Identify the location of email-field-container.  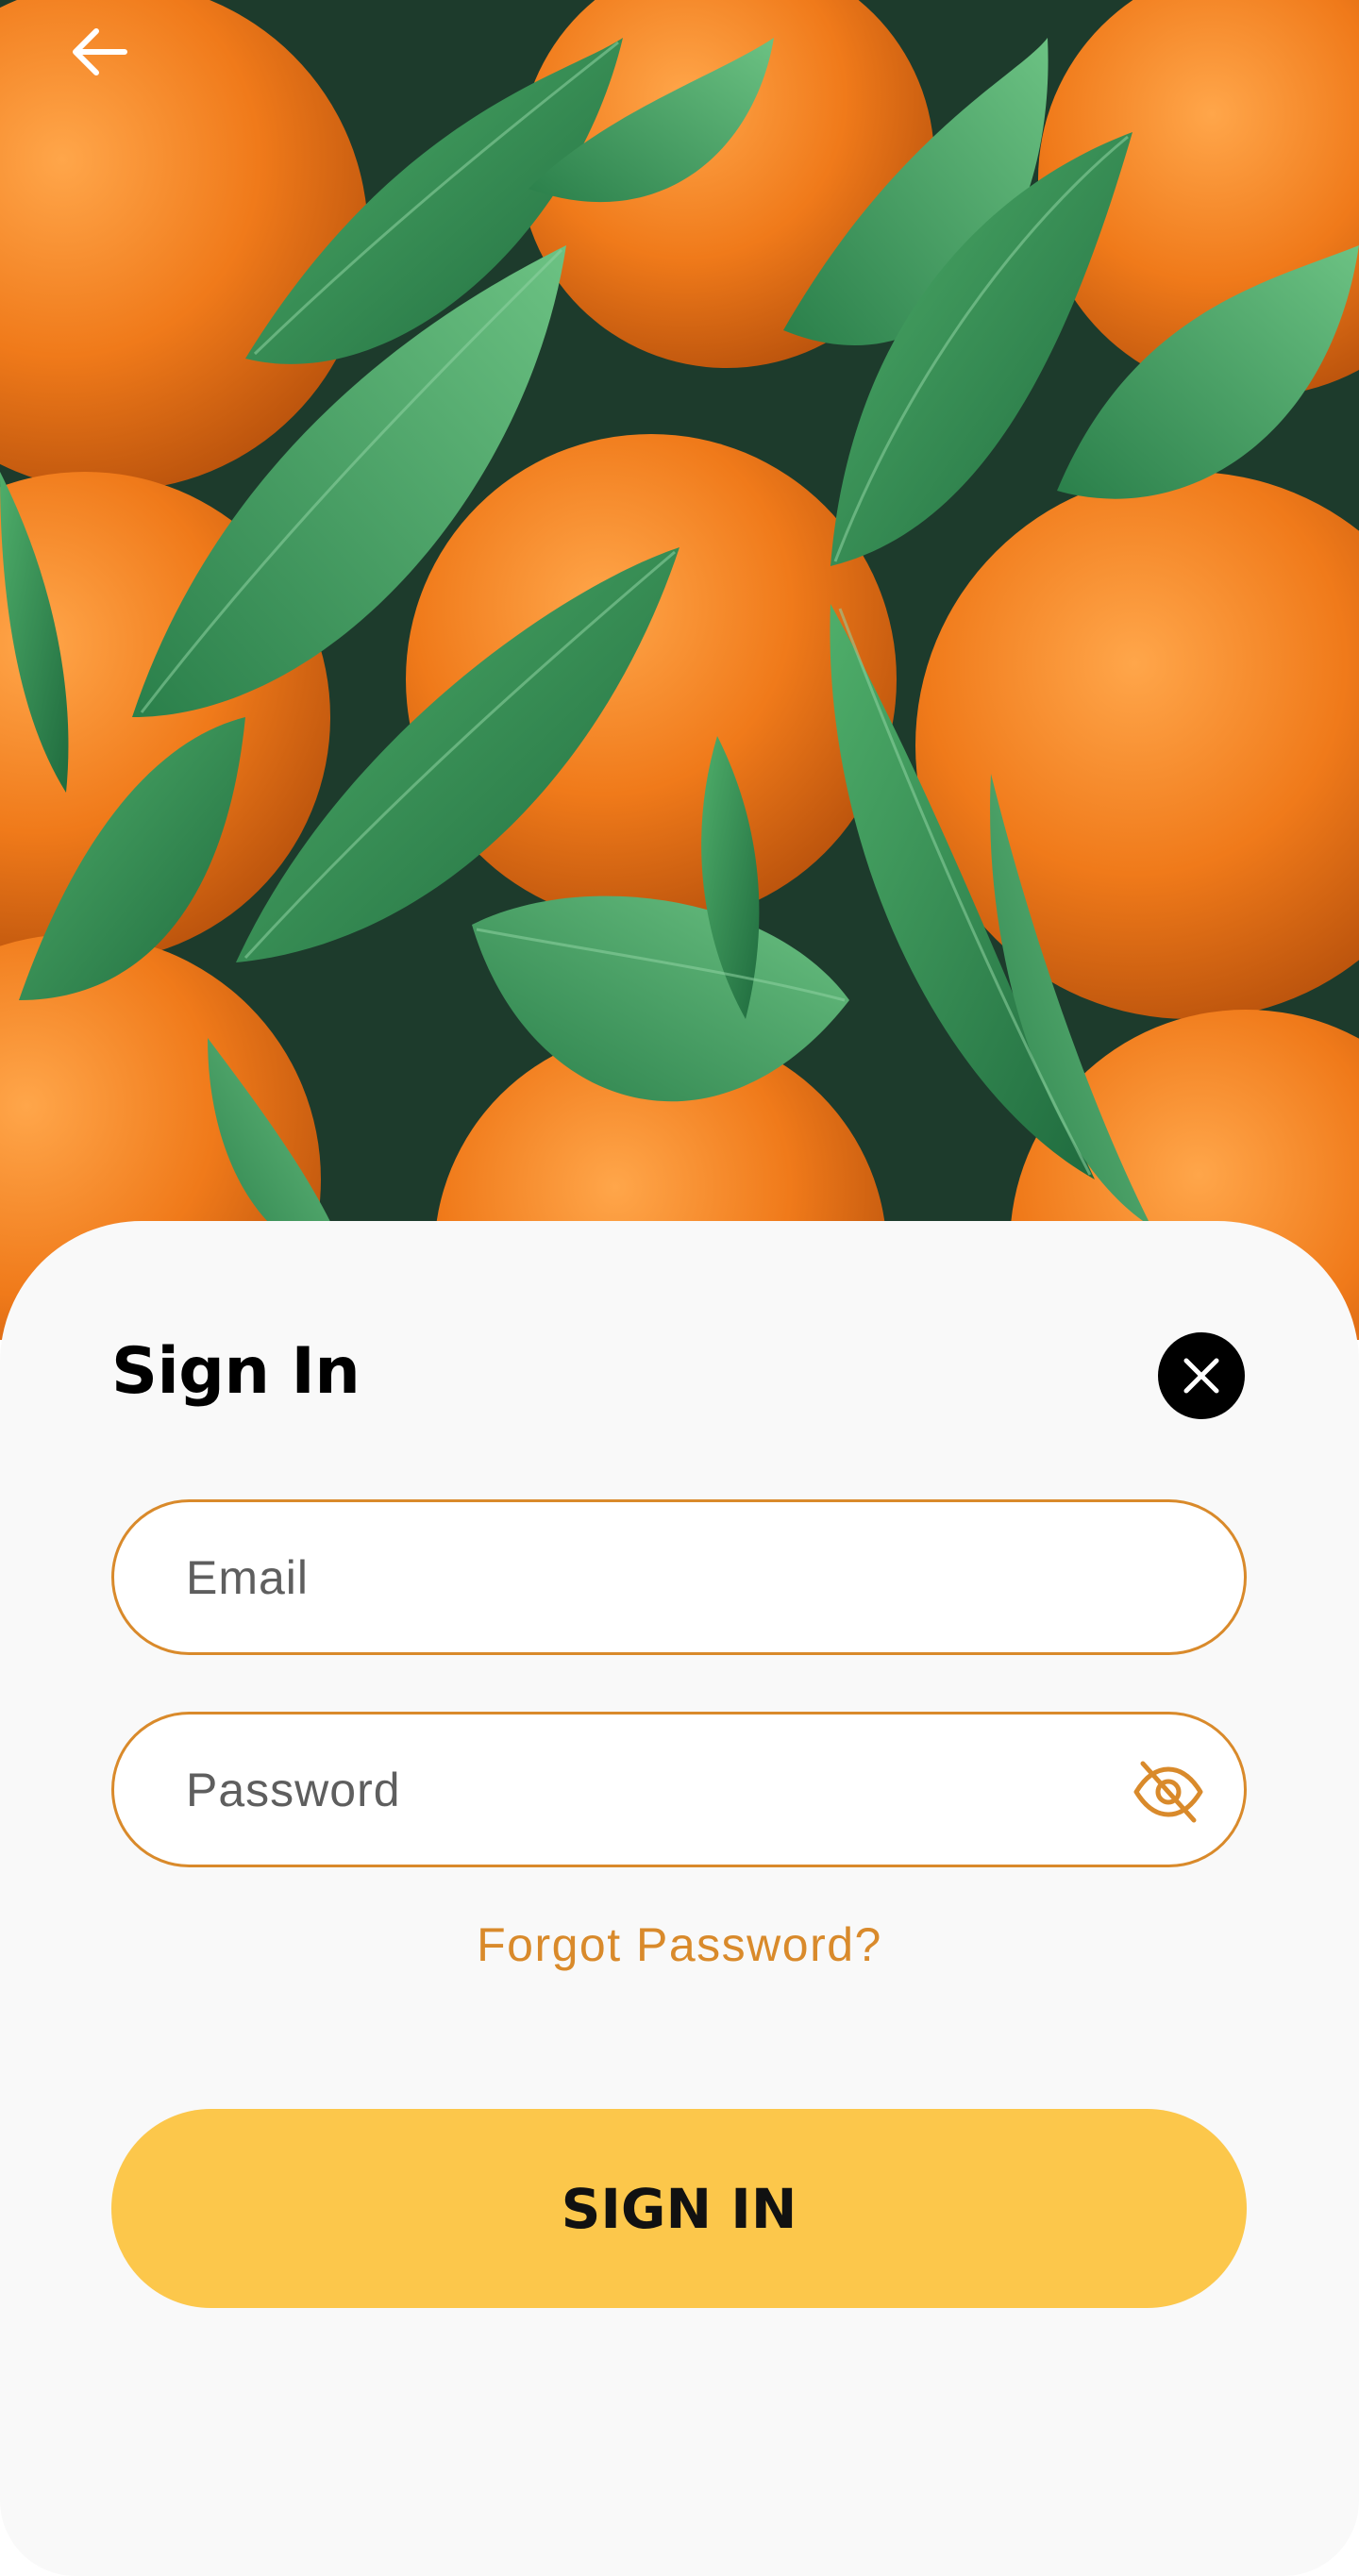
(679, 1577).